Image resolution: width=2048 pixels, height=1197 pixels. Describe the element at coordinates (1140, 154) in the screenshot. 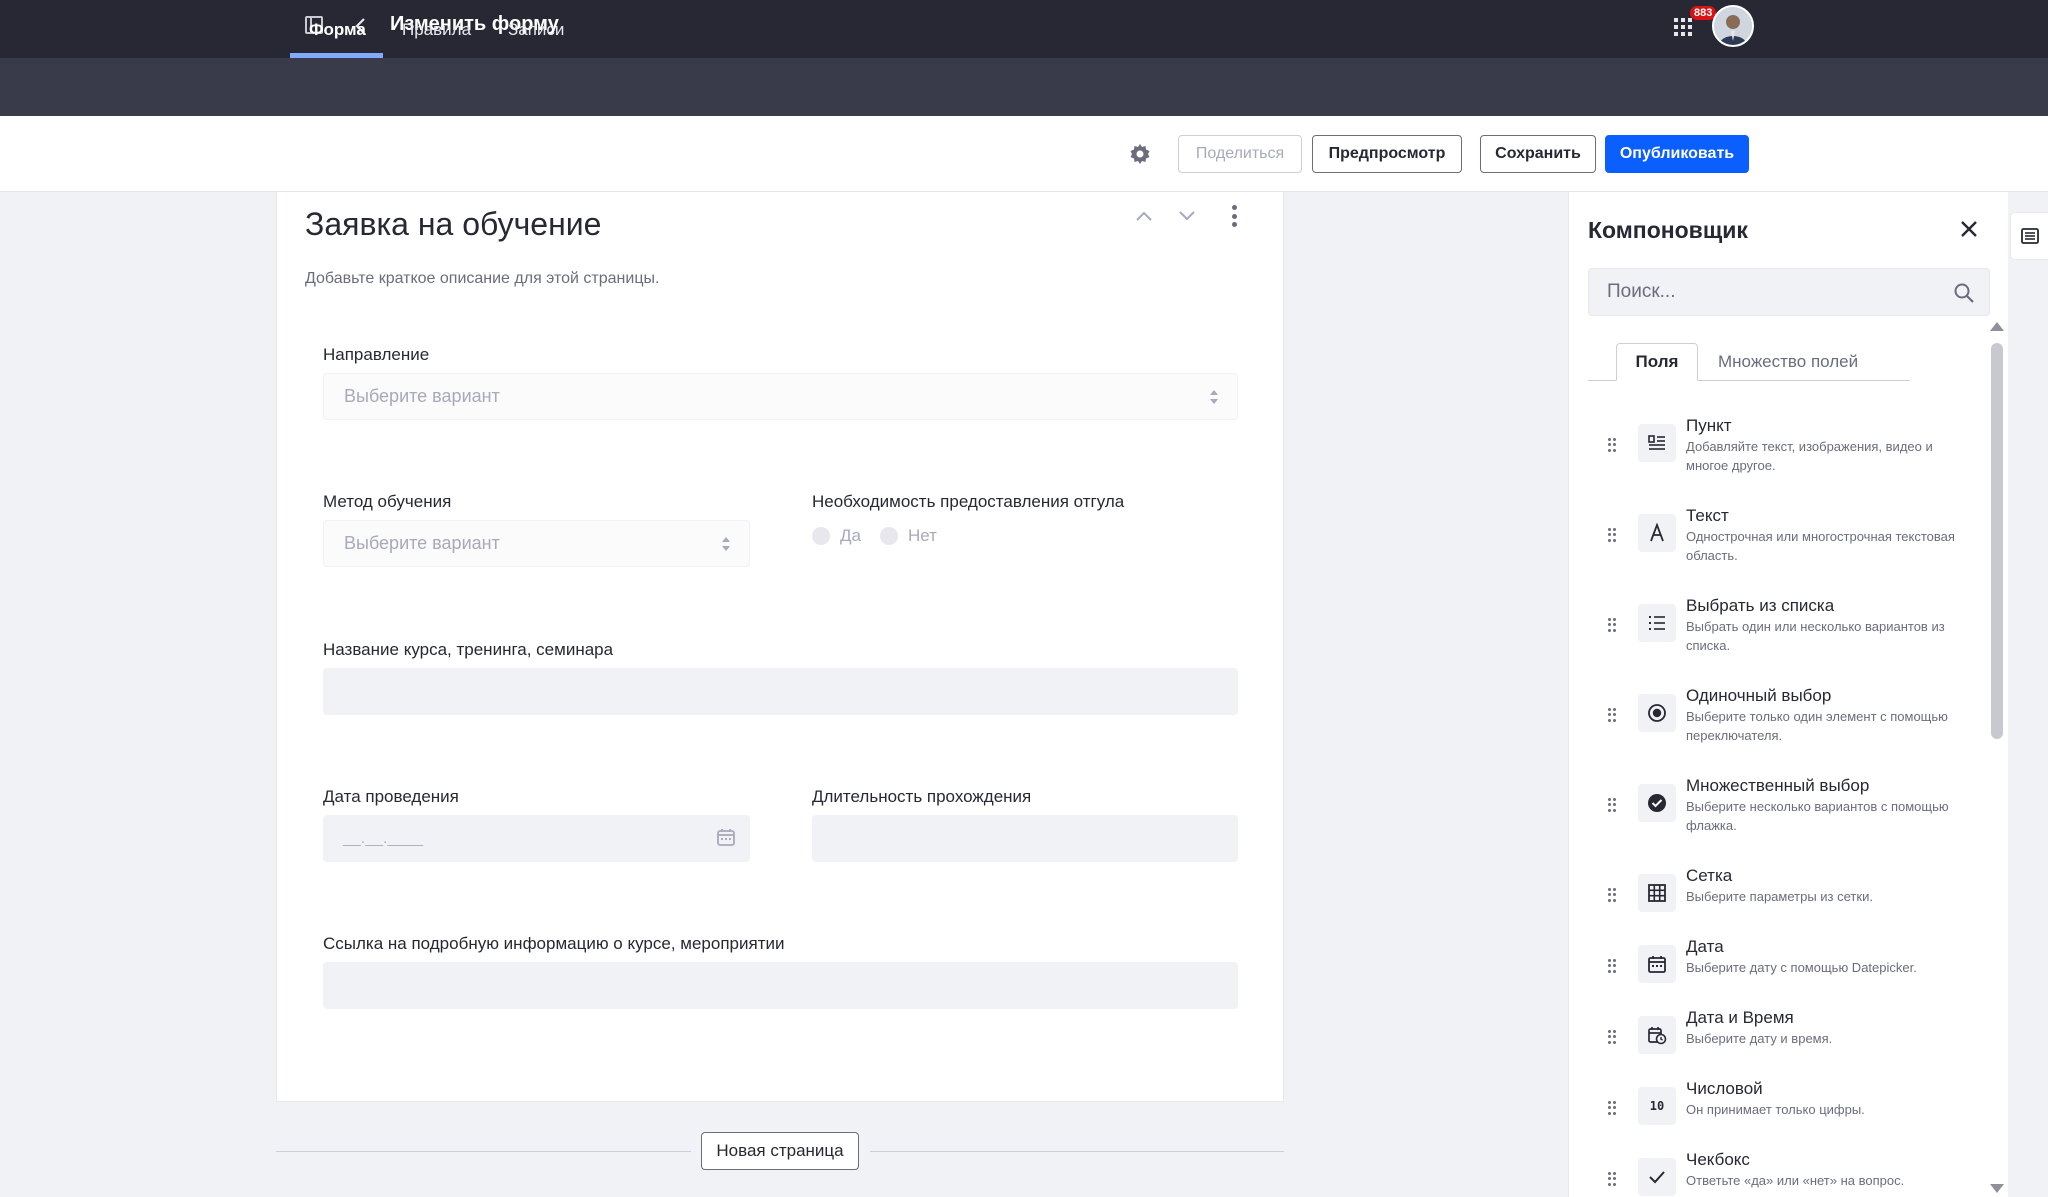

I see `gear-icon` at that location.